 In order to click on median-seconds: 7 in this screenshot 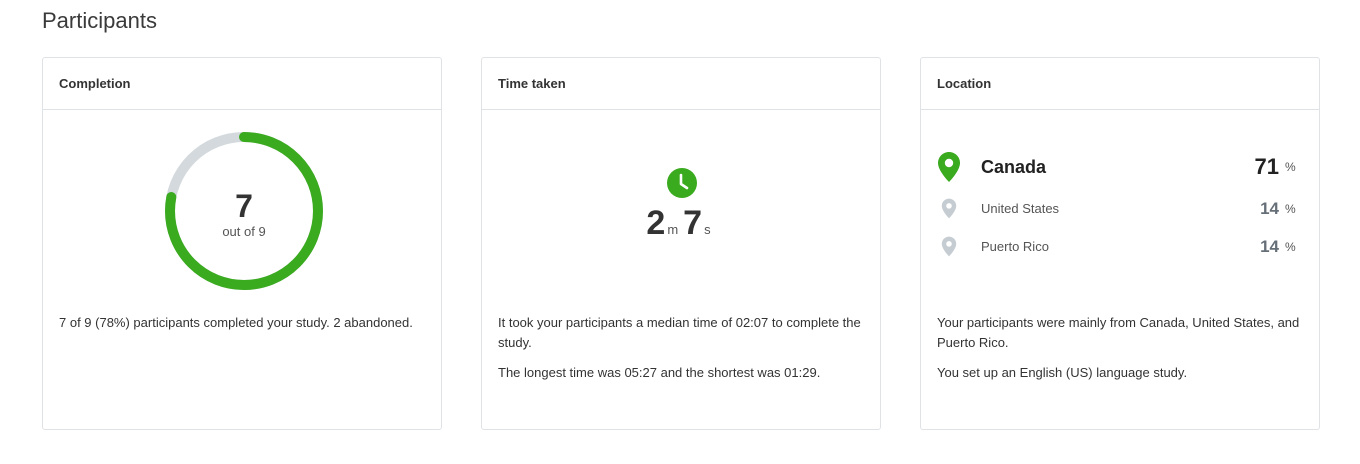, I will do `click(693, 223)`.